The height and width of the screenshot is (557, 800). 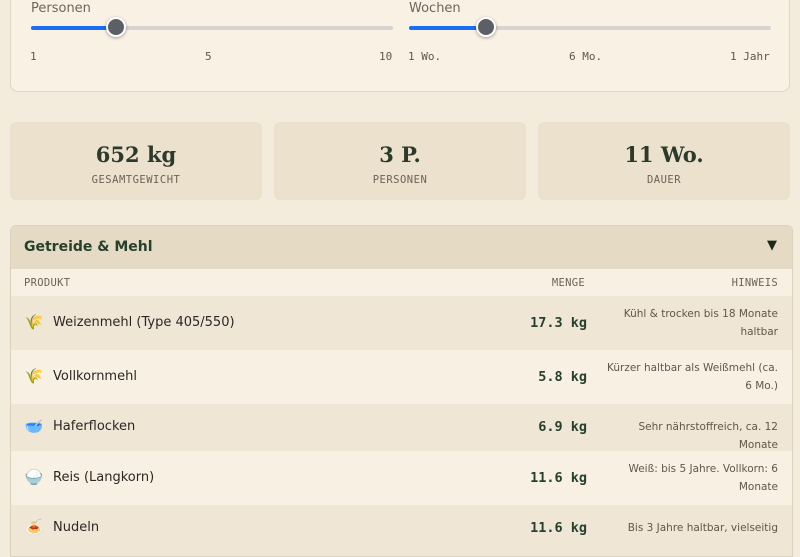 I want to click on product-note: Kühl & trocken bis 18 Monate haltbar, so click(x=700, y=323).